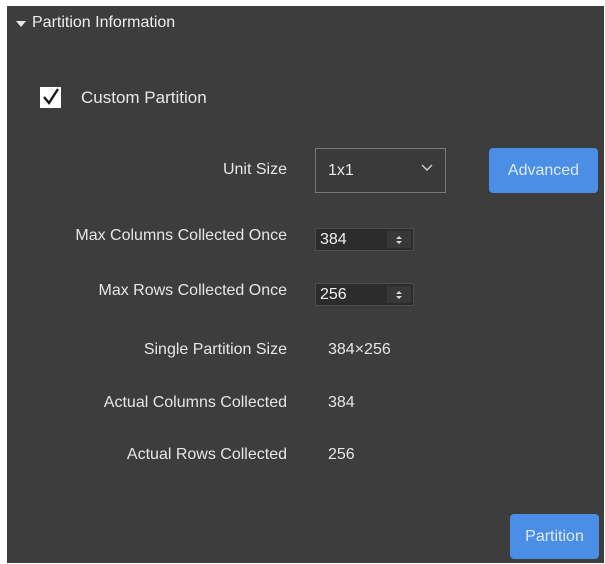  I want to click on single-partition-size-label: Single Partition Size, so click(215, 349).